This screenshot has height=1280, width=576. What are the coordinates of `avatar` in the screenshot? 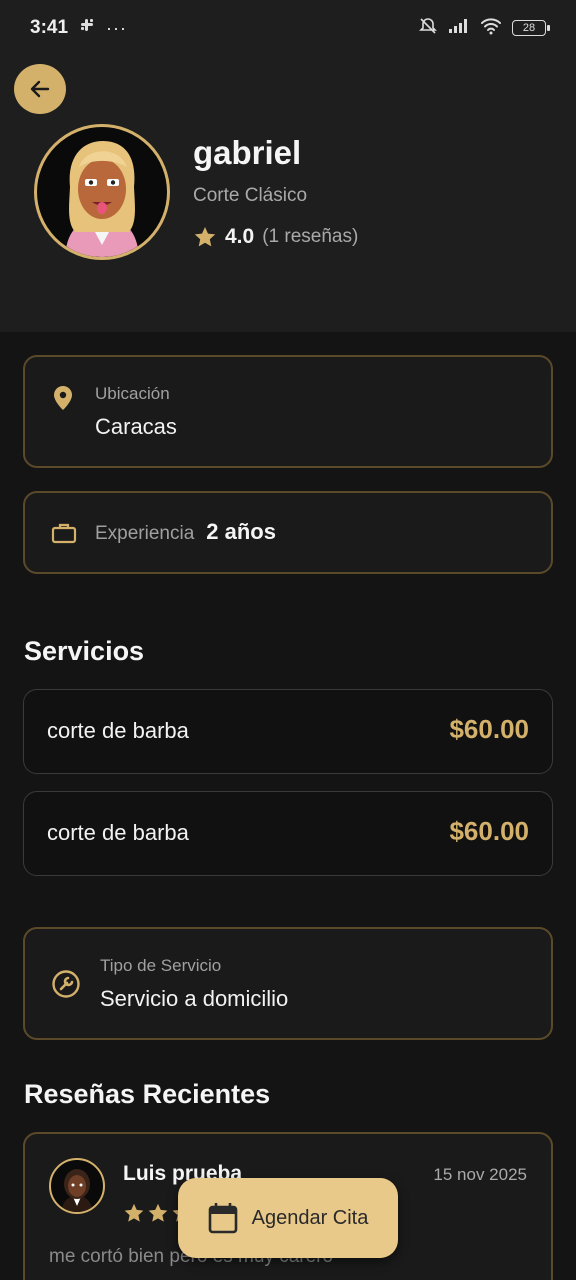 It's located at (102, 192).